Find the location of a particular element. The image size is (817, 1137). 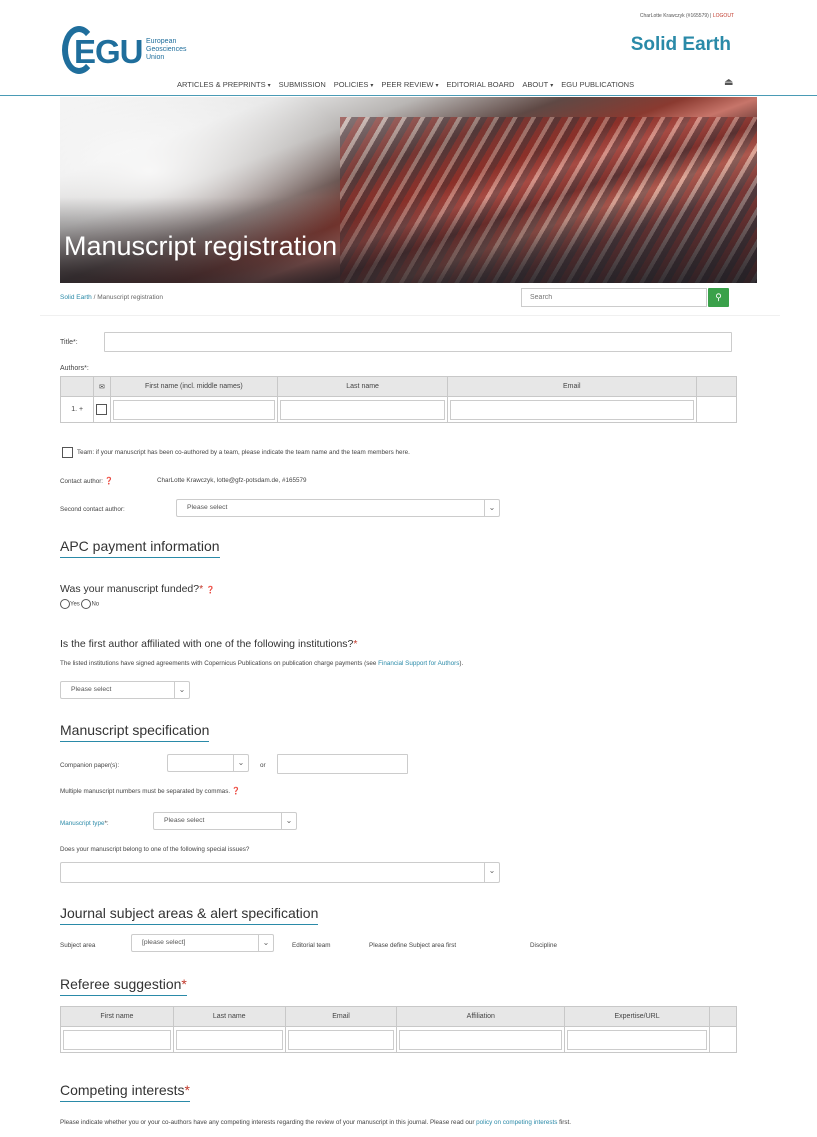

breadcrumb-root: Solid Earth is located at coordinates (76, 297).